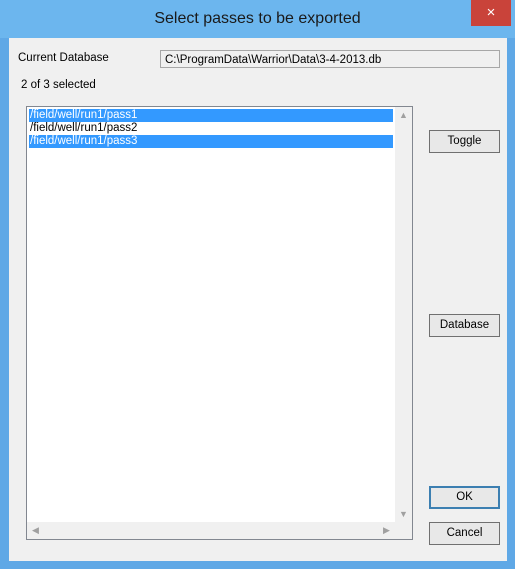  I want to click on list-item: /field/well/run1/pass2, so click(211, 128).